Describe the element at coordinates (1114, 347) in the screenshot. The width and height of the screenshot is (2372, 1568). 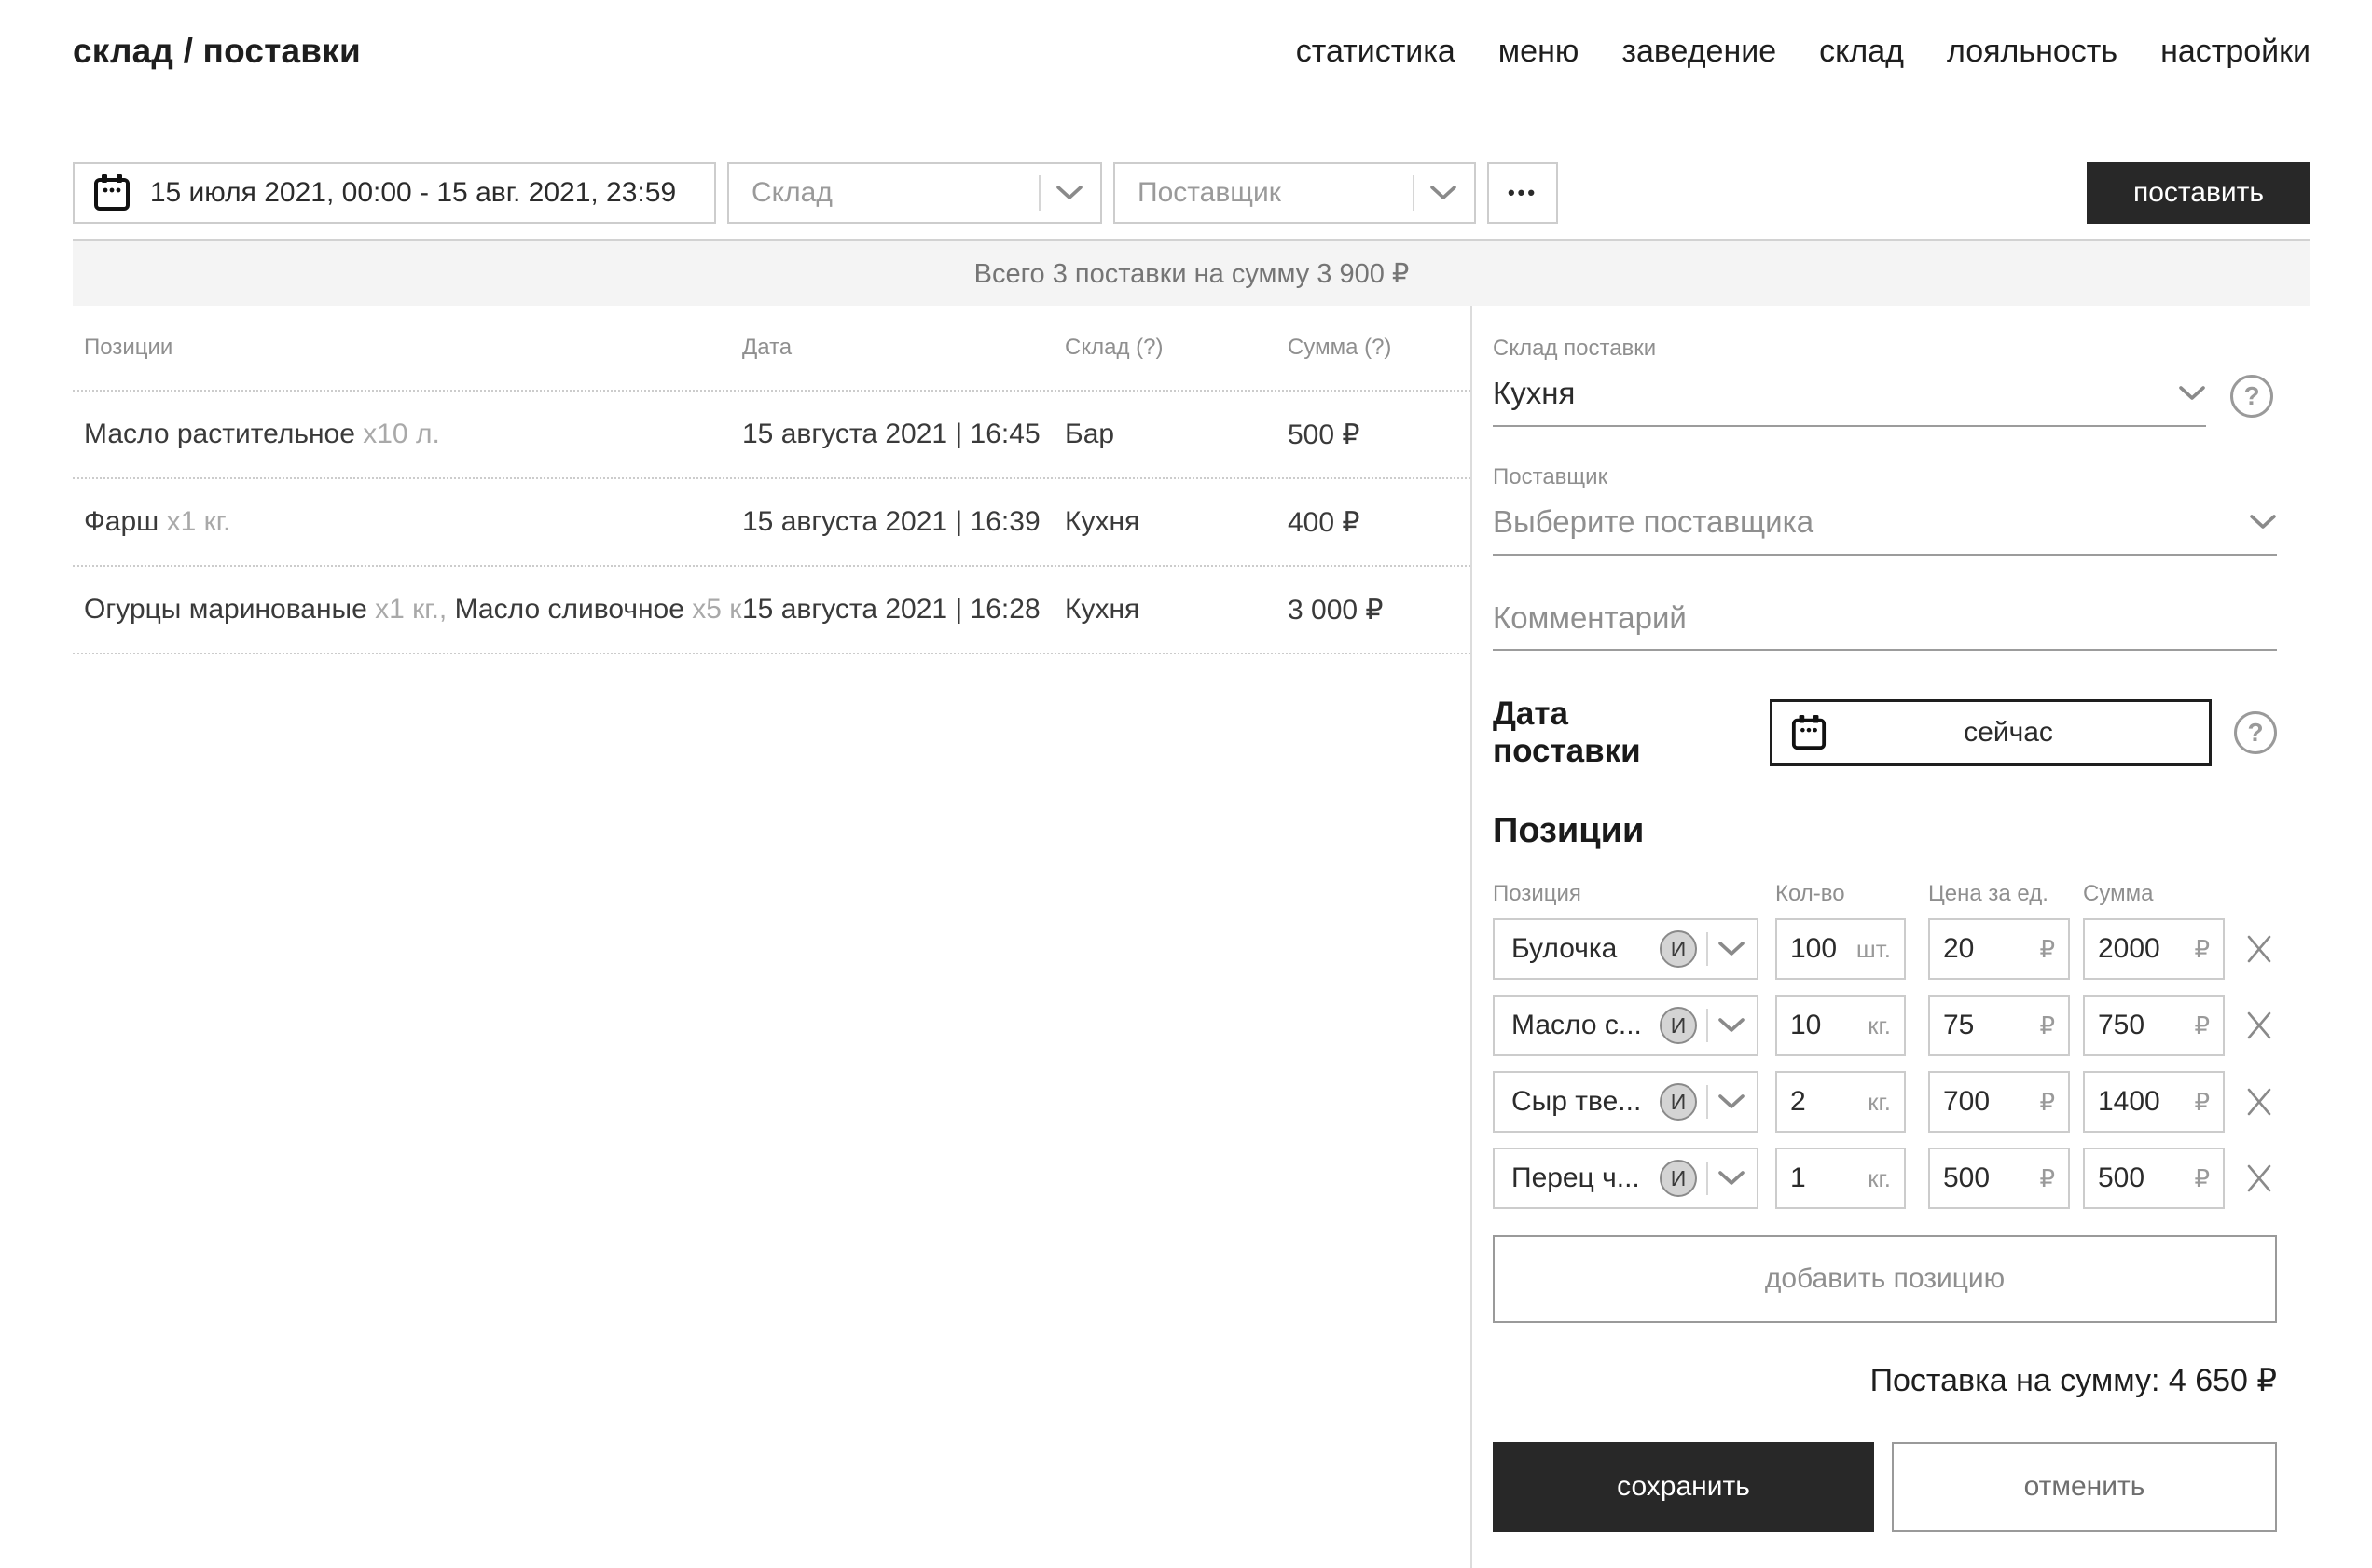
I see `column-header-3: Склад (?)` at that location.